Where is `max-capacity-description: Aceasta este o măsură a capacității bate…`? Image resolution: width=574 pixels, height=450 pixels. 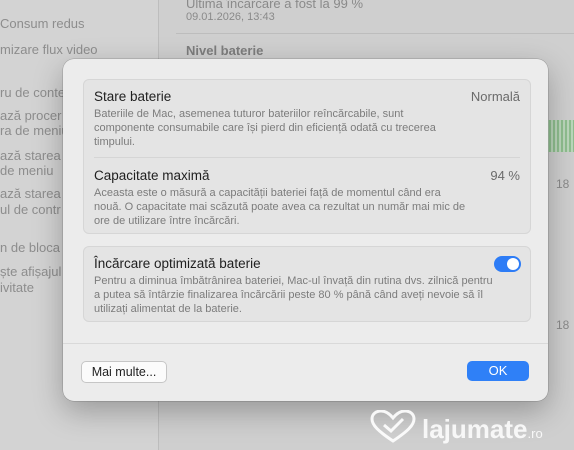
max-capacity-description: Aceasta este o măsură a capacității bate… is located at coordinates (280, 207).